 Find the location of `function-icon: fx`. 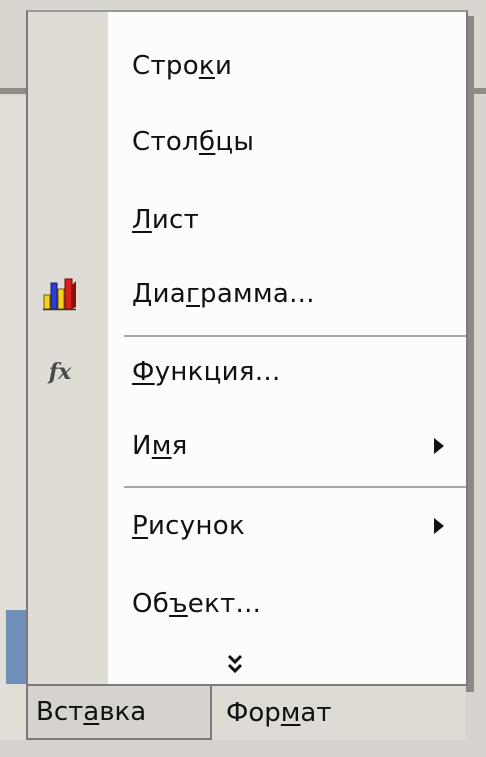

function-icon: fx is located at coordinates (60, 372).